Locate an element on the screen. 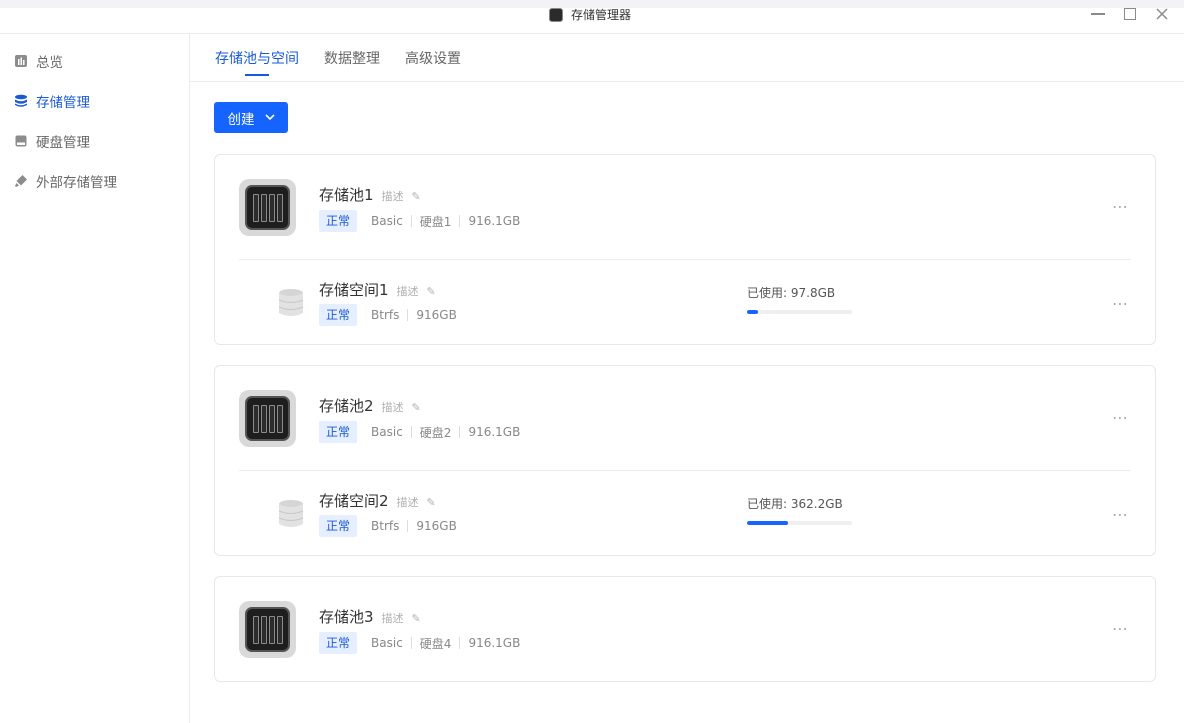 The width and height of the screenshot is (1184, 723). minimize-button is located at coordinates (1098, 14).